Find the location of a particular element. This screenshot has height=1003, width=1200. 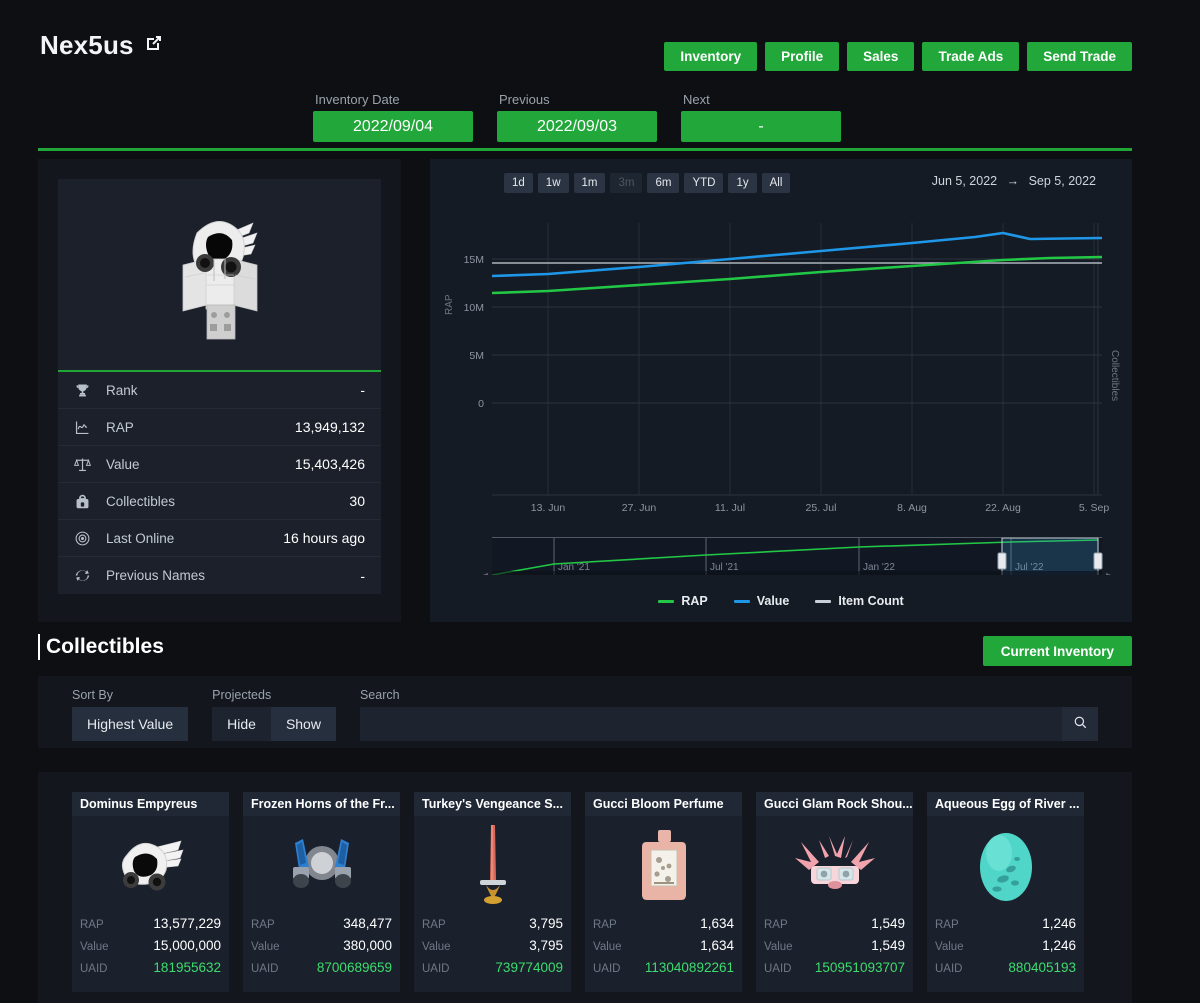

range-button-ytd: YTD is located at coordinates (704, 183).